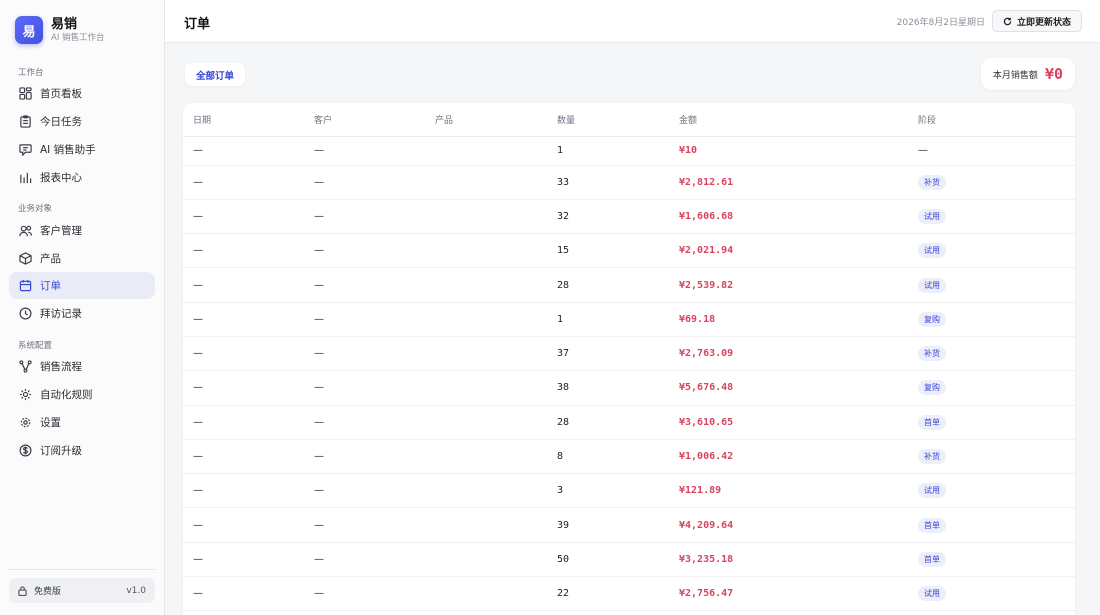  Describe the element at coordinates (932, 457) in the screenshot. I see `stage-badge: 补货` at that location.